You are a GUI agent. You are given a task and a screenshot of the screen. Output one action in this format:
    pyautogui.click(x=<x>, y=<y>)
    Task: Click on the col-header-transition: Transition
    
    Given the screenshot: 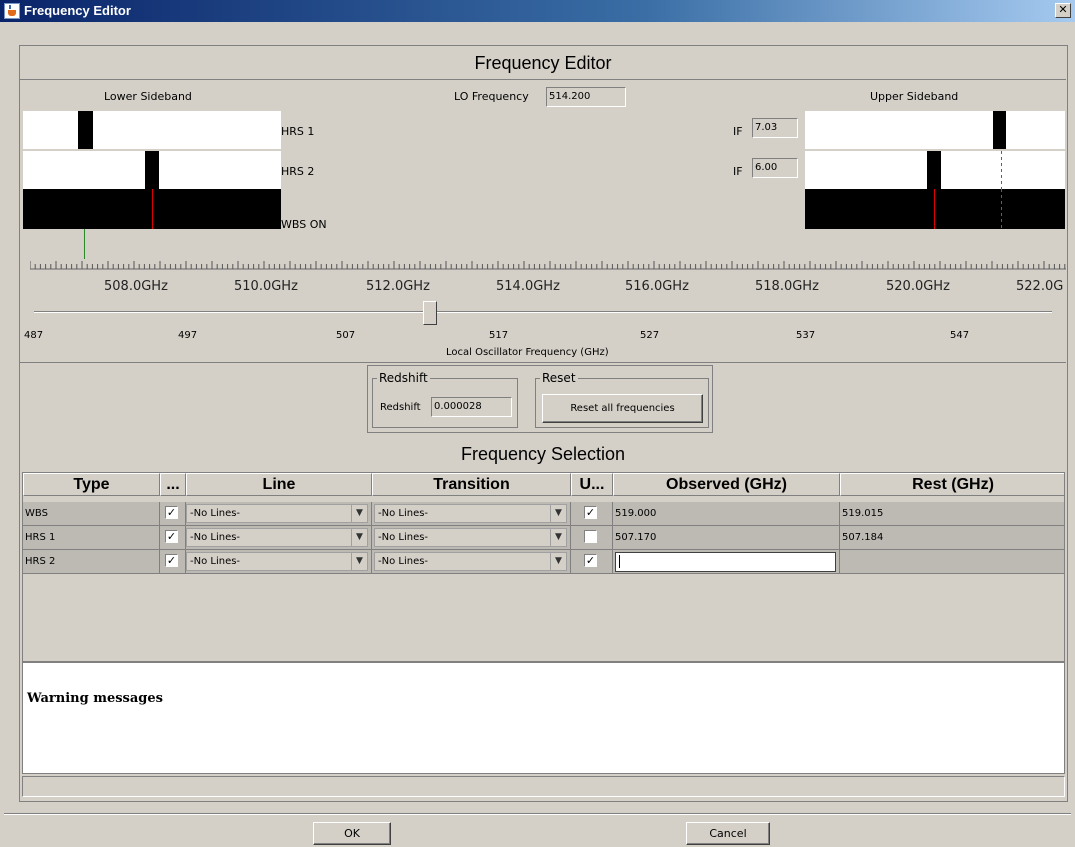 What is the action you would take?
    pyautogui.click(x=471, y=484)
    